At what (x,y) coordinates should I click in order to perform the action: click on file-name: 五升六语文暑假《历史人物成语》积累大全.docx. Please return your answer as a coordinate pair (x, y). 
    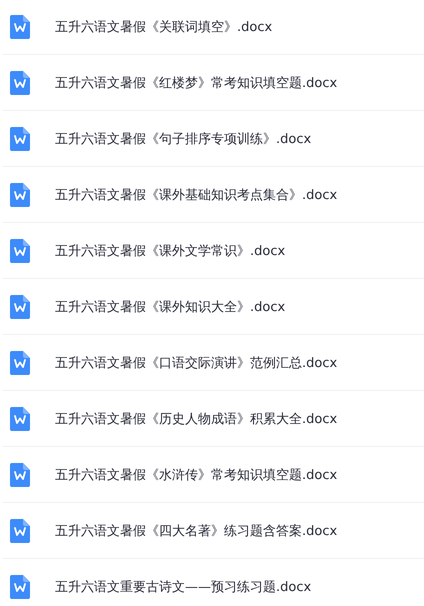
    Looking at the image, I should click on (196, 419).